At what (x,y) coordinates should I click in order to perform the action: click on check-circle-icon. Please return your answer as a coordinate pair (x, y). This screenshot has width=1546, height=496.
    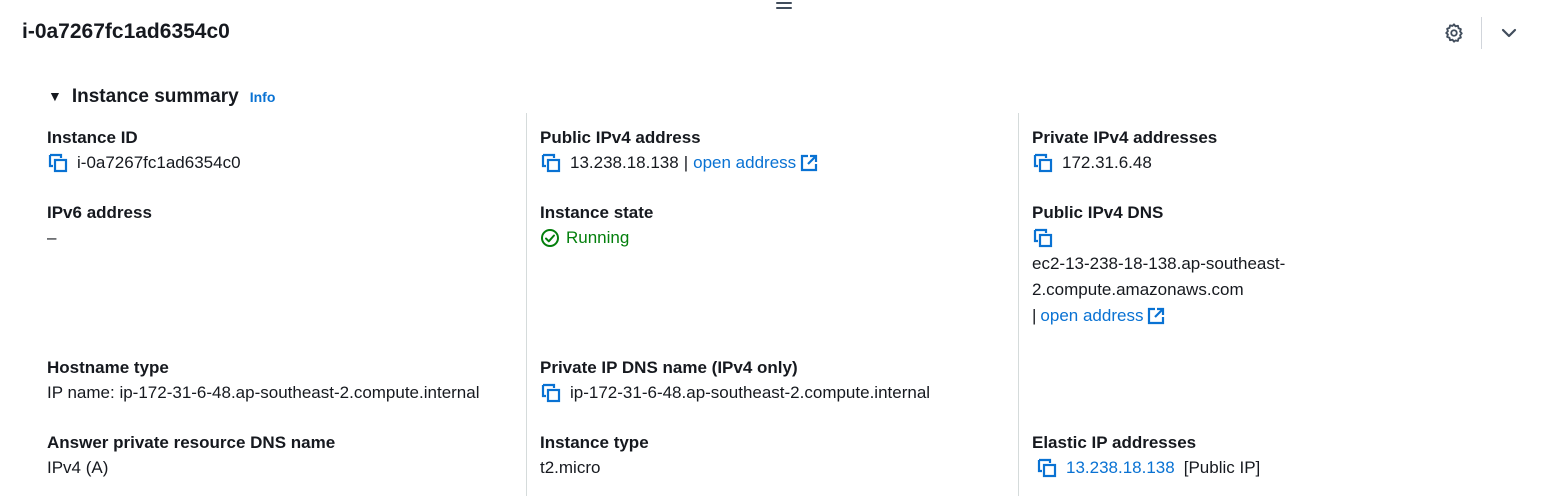
    Looking at the image, I should click on (550, 238).